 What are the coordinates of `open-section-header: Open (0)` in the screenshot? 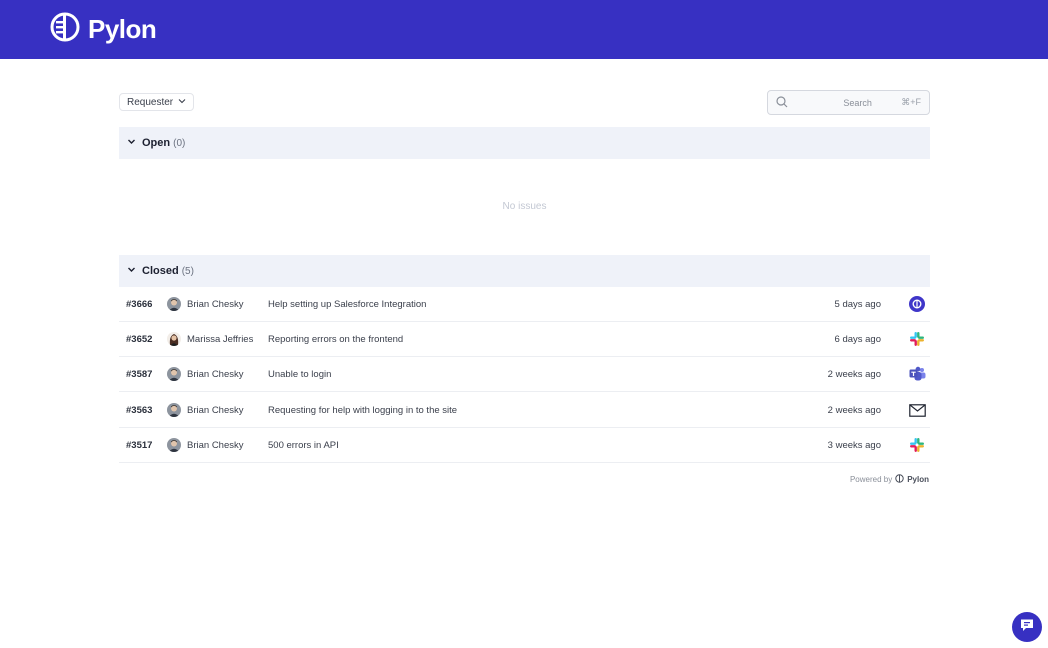 It's located at (524, 143).